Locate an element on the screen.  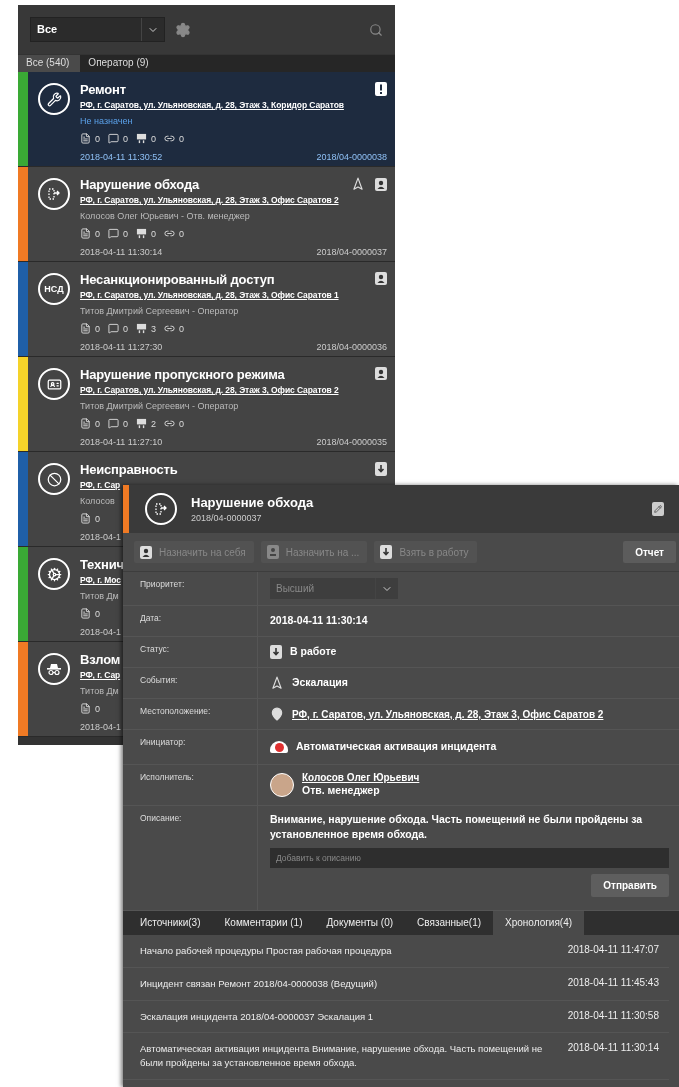
incident-date: 2018-04-11 11:30:14 is located at coordinates (121, 252).